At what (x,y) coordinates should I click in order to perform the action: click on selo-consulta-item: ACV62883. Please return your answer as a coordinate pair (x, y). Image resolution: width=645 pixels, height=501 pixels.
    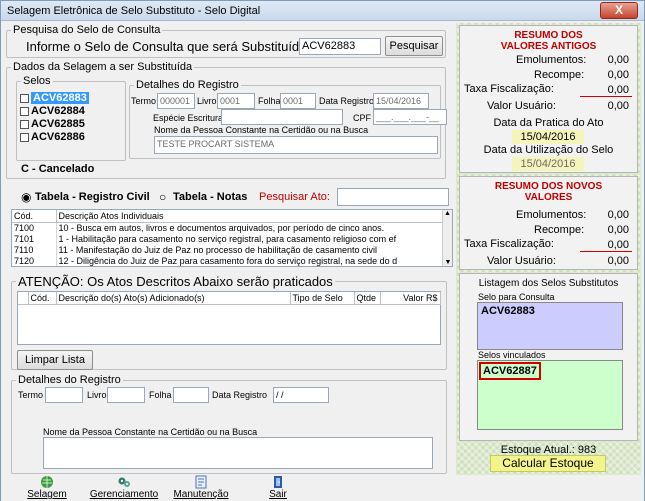
    Looking at the image, I should click on (550, 311).